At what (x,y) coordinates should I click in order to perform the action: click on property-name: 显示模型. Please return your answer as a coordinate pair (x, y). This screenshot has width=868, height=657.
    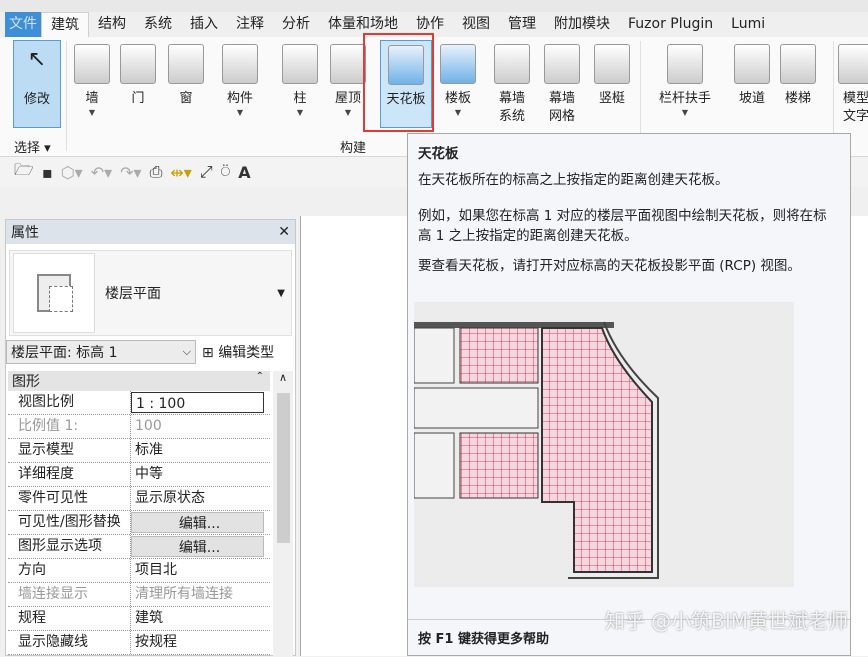
    Looking at the image, I should click on (69, 450).